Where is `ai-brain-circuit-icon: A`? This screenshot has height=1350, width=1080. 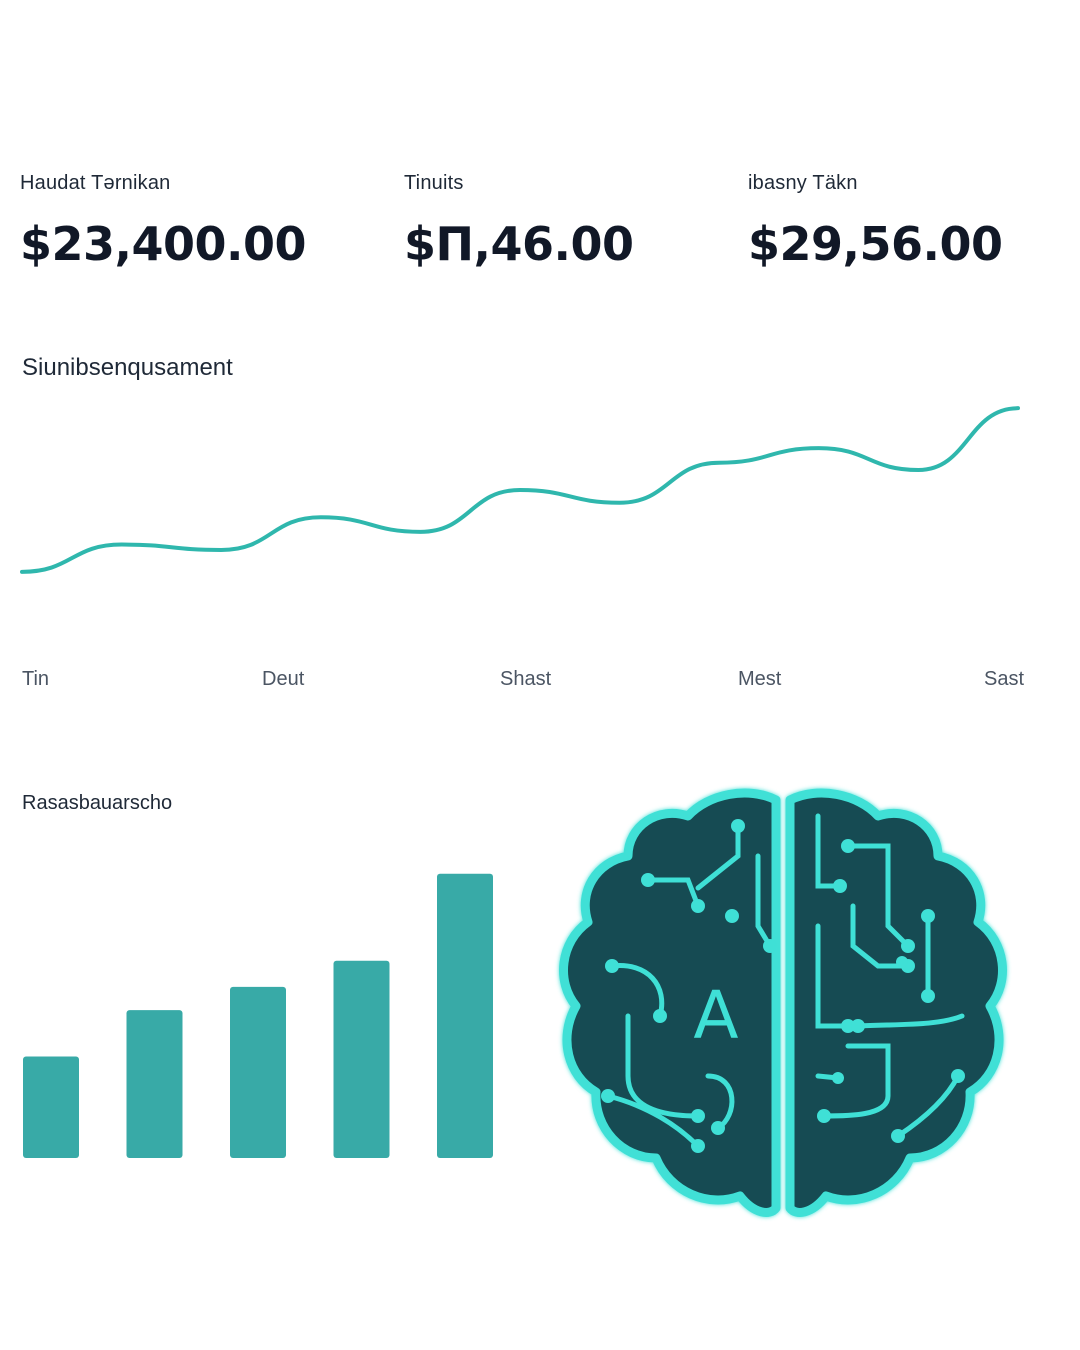
ai-brain-circuit-icon: A is located at coordinates (783, 1002).